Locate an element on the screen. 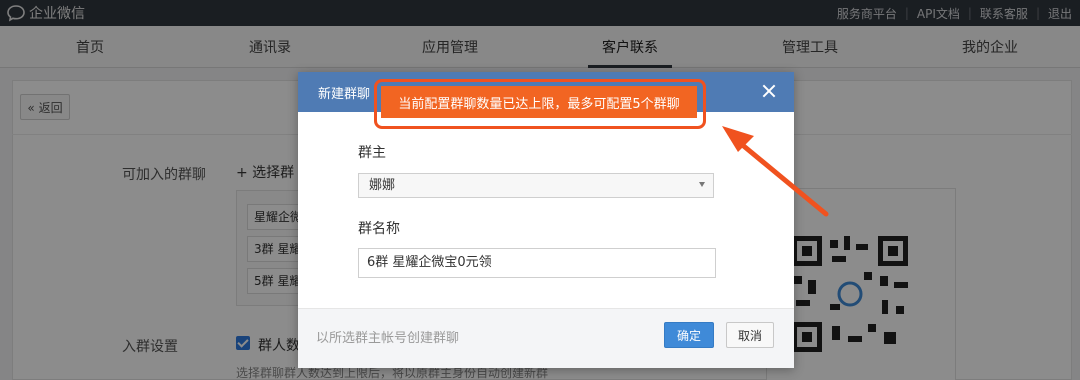  owner-select: 娜娜 is located at coordinates (536, 185).